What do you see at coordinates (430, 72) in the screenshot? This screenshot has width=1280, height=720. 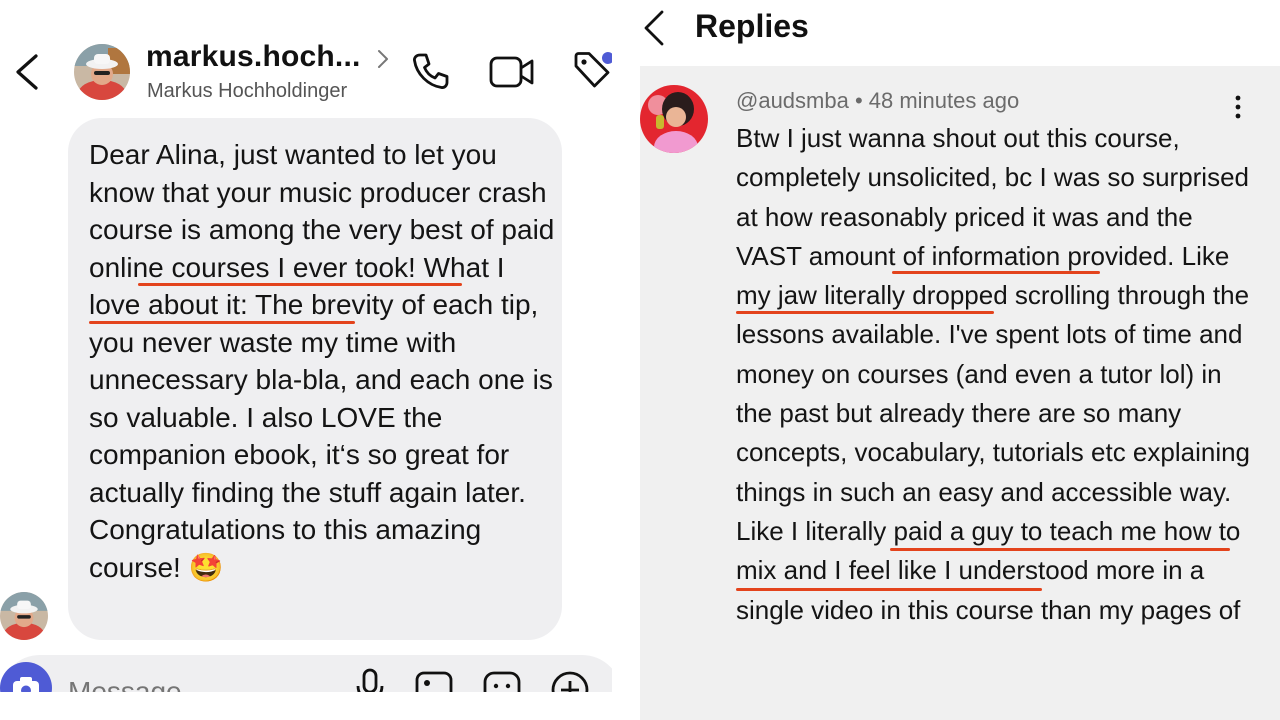 I see `call-icon` at bounding box center [430, 72].